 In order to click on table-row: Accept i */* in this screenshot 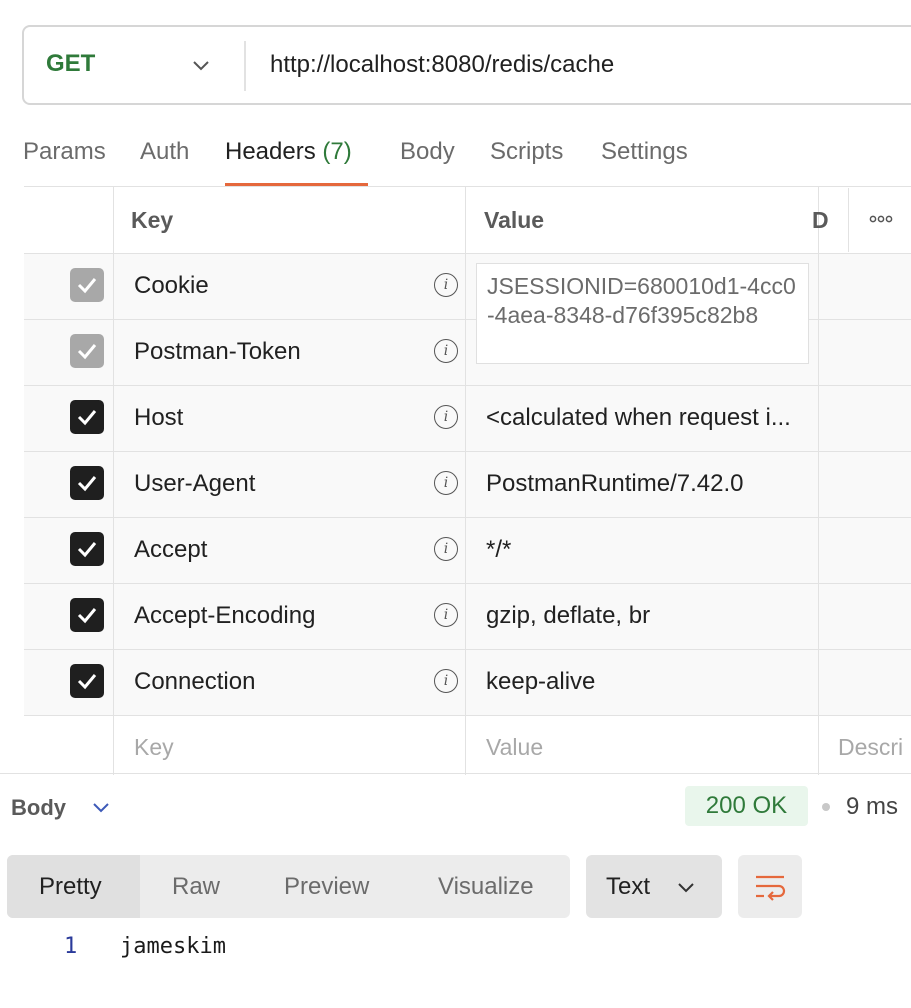, I will do `click(467, 551)`.